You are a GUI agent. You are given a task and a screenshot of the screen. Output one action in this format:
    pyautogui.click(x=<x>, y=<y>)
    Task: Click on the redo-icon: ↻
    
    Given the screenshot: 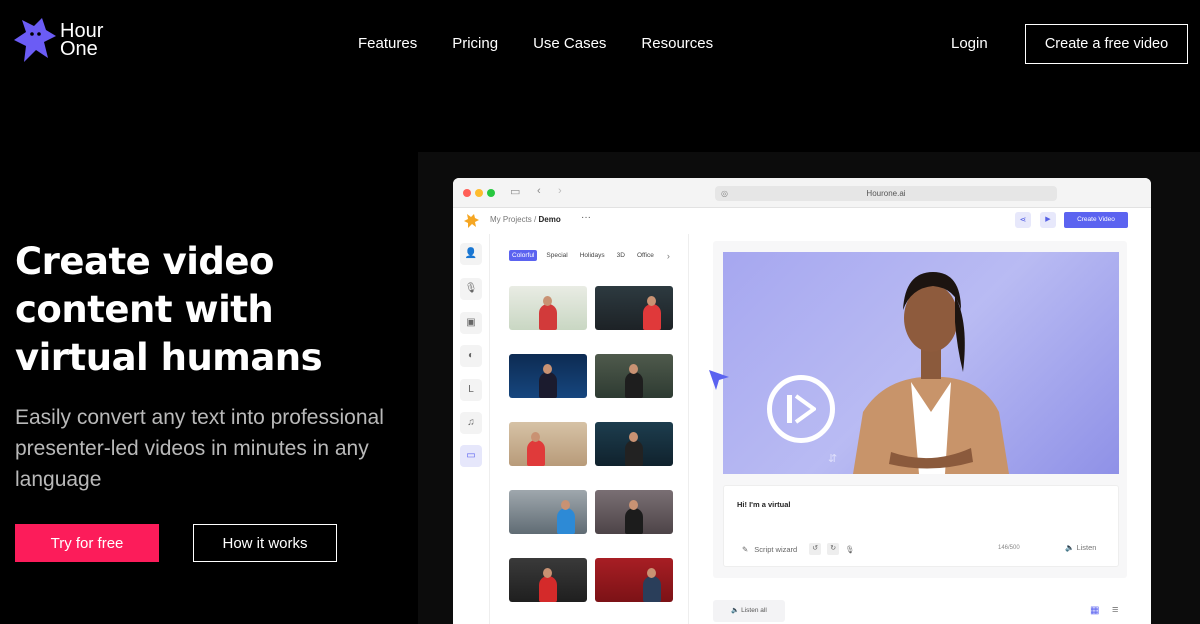 What is the action you would take?
    pyautogui.click(x=833, y=549)
    